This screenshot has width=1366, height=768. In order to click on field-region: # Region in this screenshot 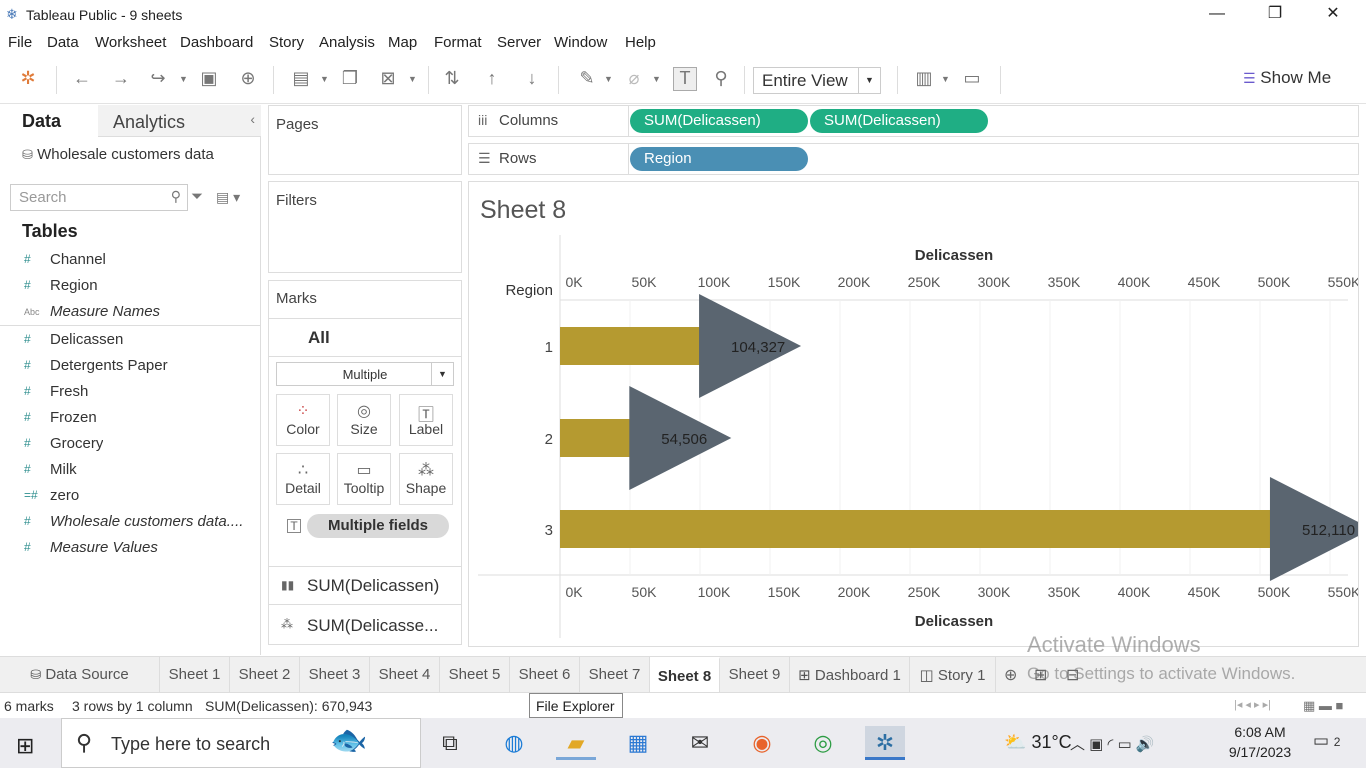, I will do `click(130, 286)`.